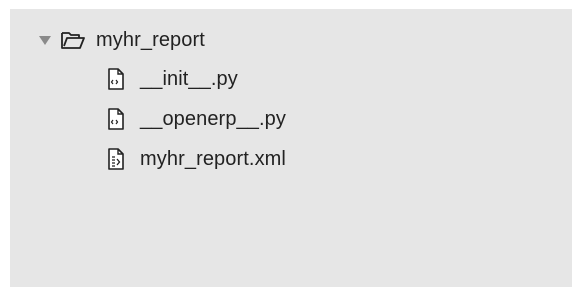 The height and width of the screenshot is (287, 572). I want to click on tree-node-myhr-report-folder: myhr_report, so click(121, 40).